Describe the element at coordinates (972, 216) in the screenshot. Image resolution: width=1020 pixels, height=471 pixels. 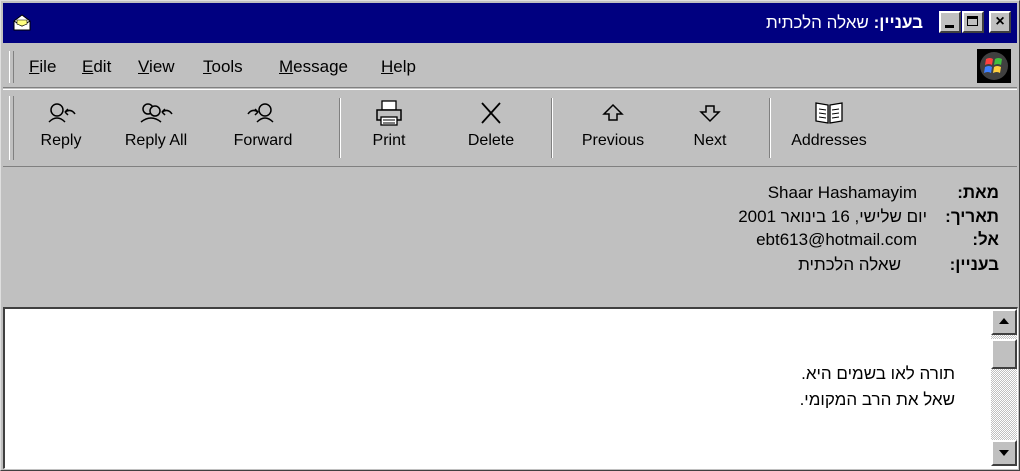
I see `date-label: תאריך:` at that location.